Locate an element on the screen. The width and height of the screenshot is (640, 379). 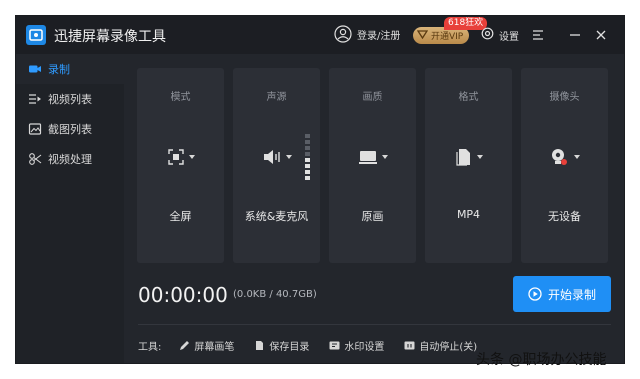
login-button: 登录/注册 is located at coordinates (367, 34).